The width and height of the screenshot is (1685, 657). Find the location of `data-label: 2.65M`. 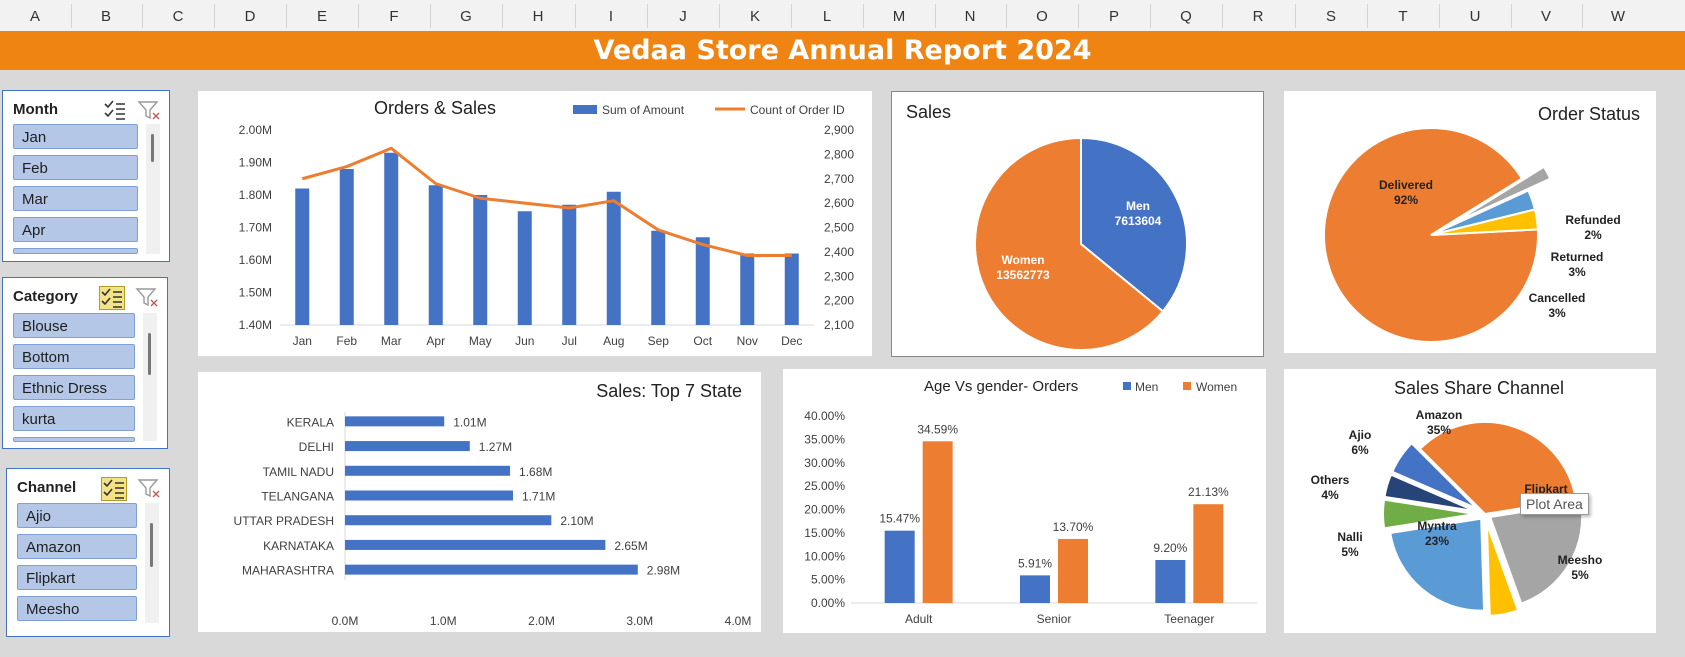

data-label: 2.65M is located at coordinates (630, 546).